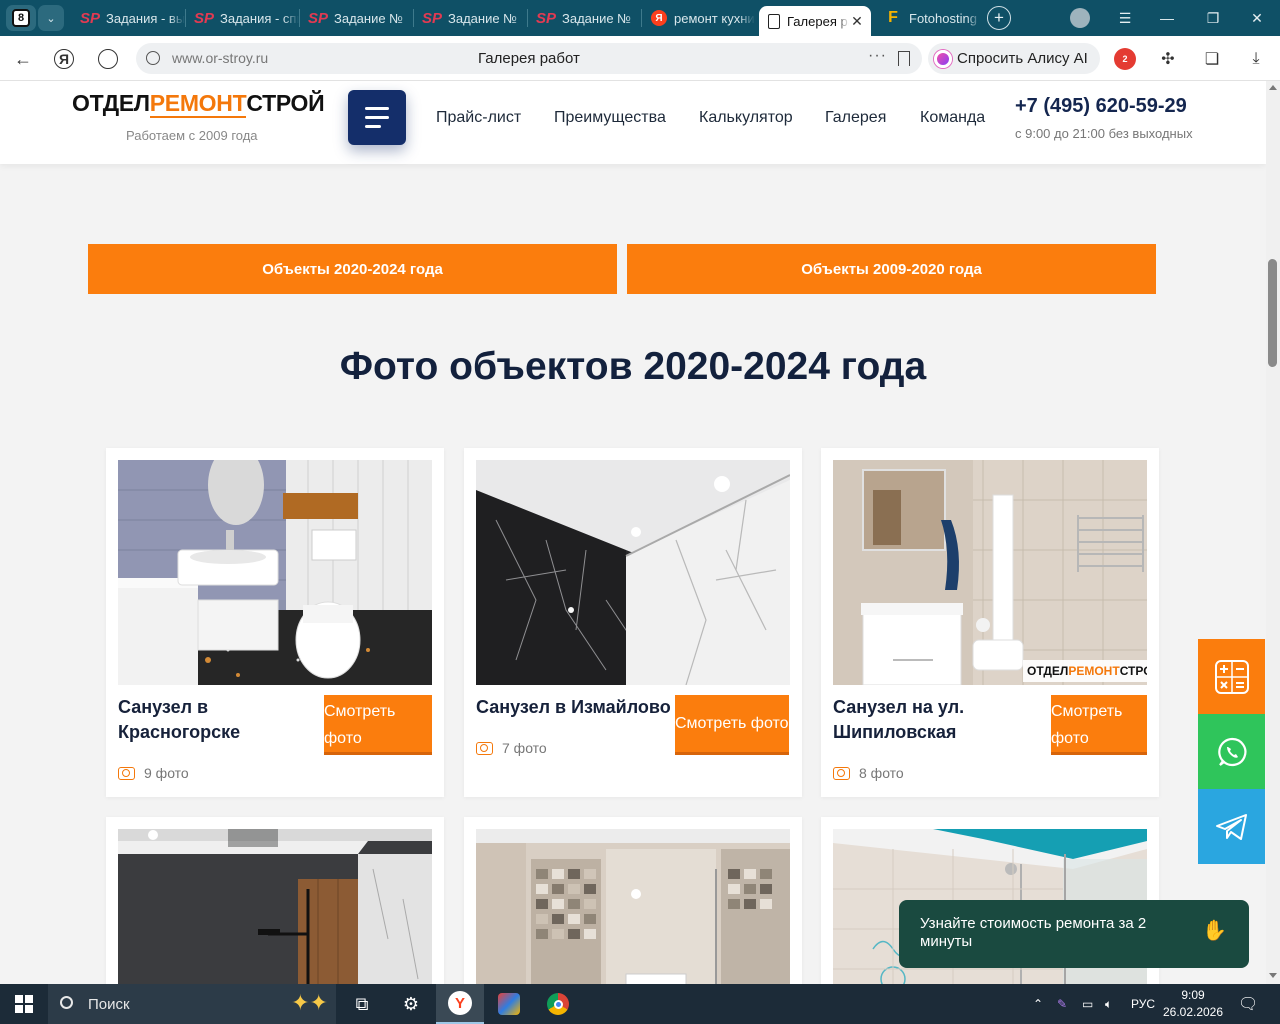 This screenshot has height=1024, width=1280. I want to click on browser-tab-active: Галерея работ ✕, so click(815, 21).